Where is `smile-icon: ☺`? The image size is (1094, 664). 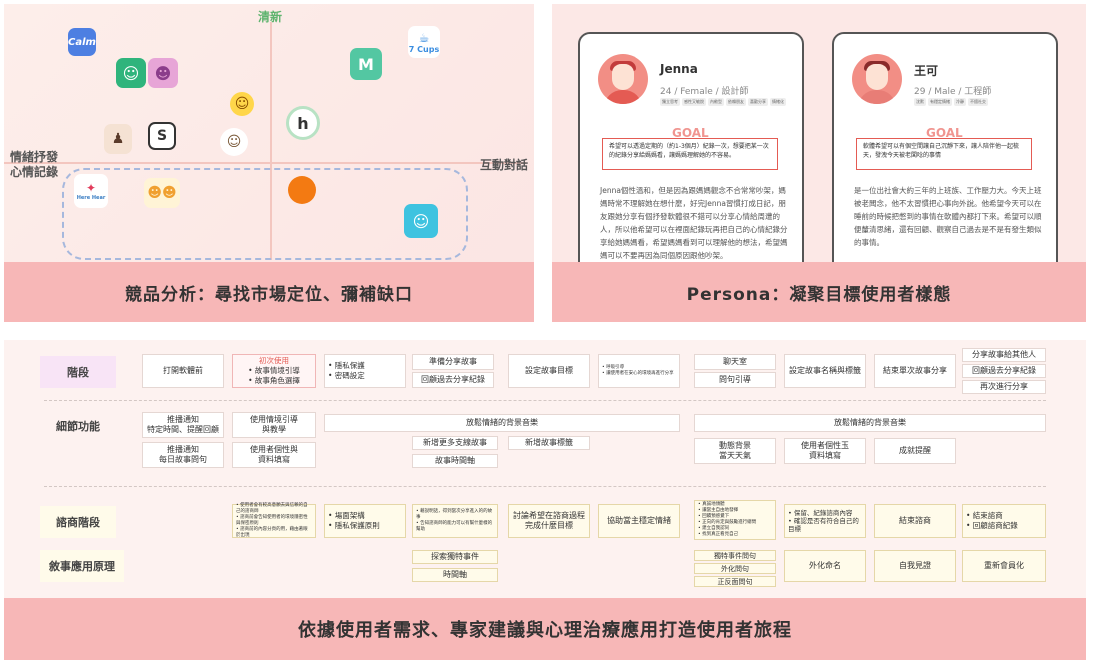
smile-icon: ☺ is located at coordinates (242, 104).